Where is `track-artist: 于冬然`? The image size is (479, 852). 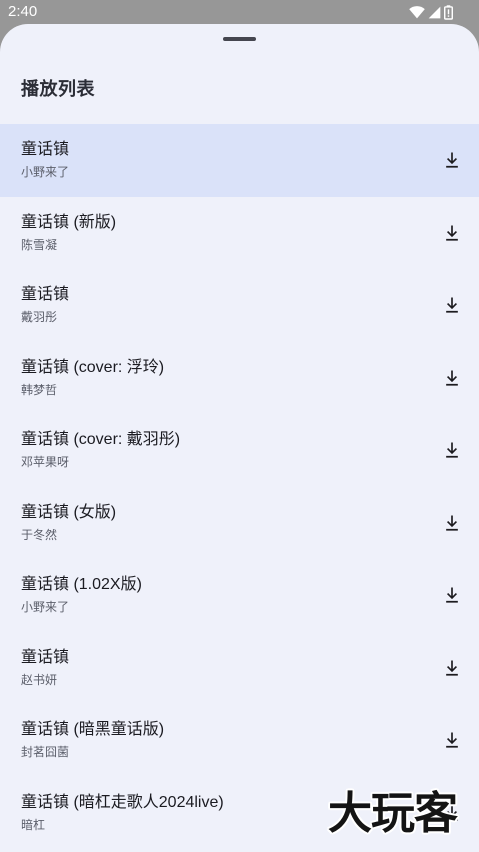 track-artist: 于冬然 is located at coordinates (39, 534).